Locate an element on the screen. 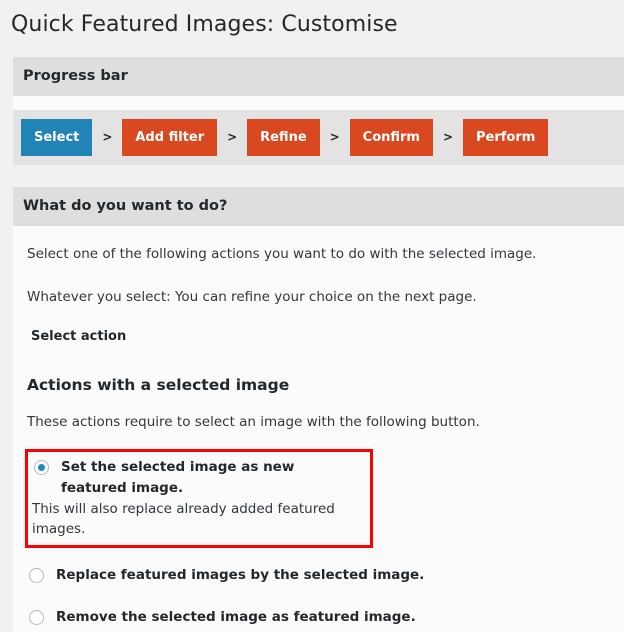  section-heading-actions: Actions with a selected image is located at coordinates (158, 384).